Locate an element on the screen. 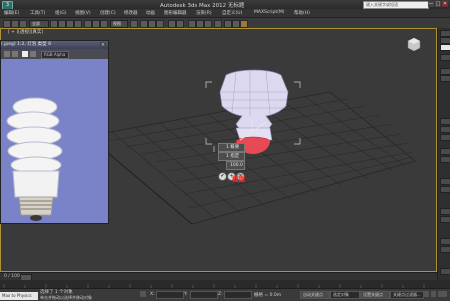  pivot-icon is located at coordinates (134, 24).